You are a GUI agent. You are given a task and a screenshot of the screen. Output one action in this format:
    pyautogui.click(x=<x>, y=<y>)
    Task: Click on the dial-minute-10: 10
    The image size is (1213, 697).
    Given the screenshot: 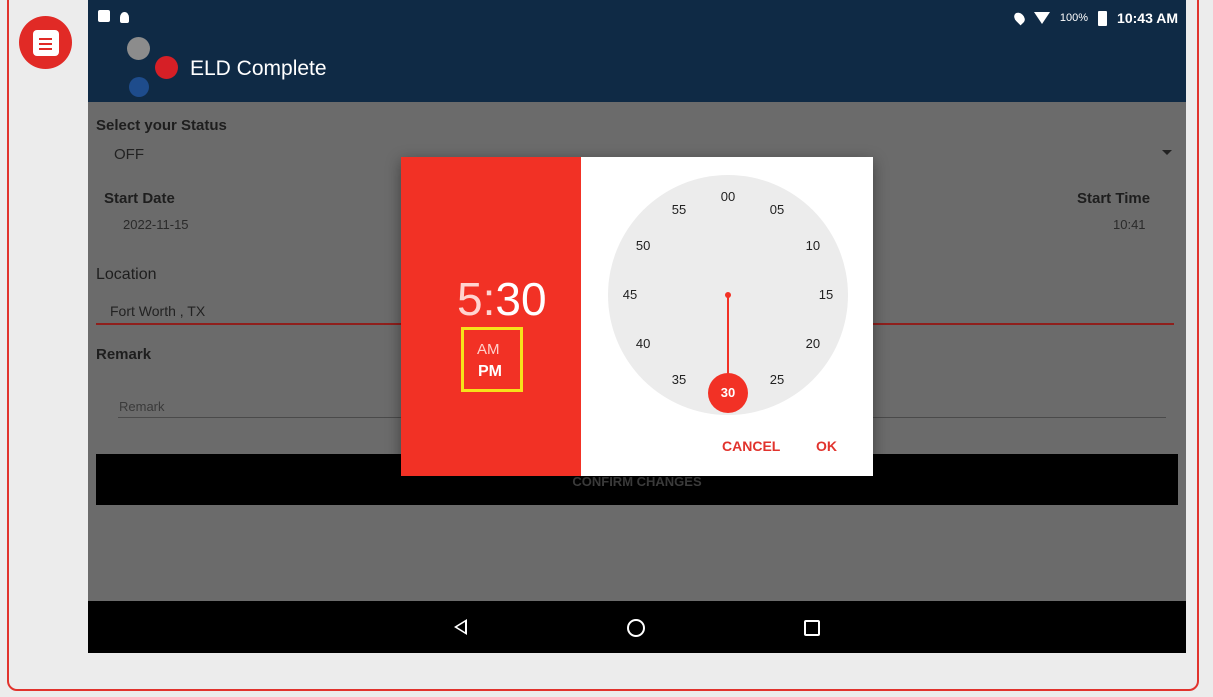 What is the action you would take?
    pyautogui.click(x=813, y=245)
    